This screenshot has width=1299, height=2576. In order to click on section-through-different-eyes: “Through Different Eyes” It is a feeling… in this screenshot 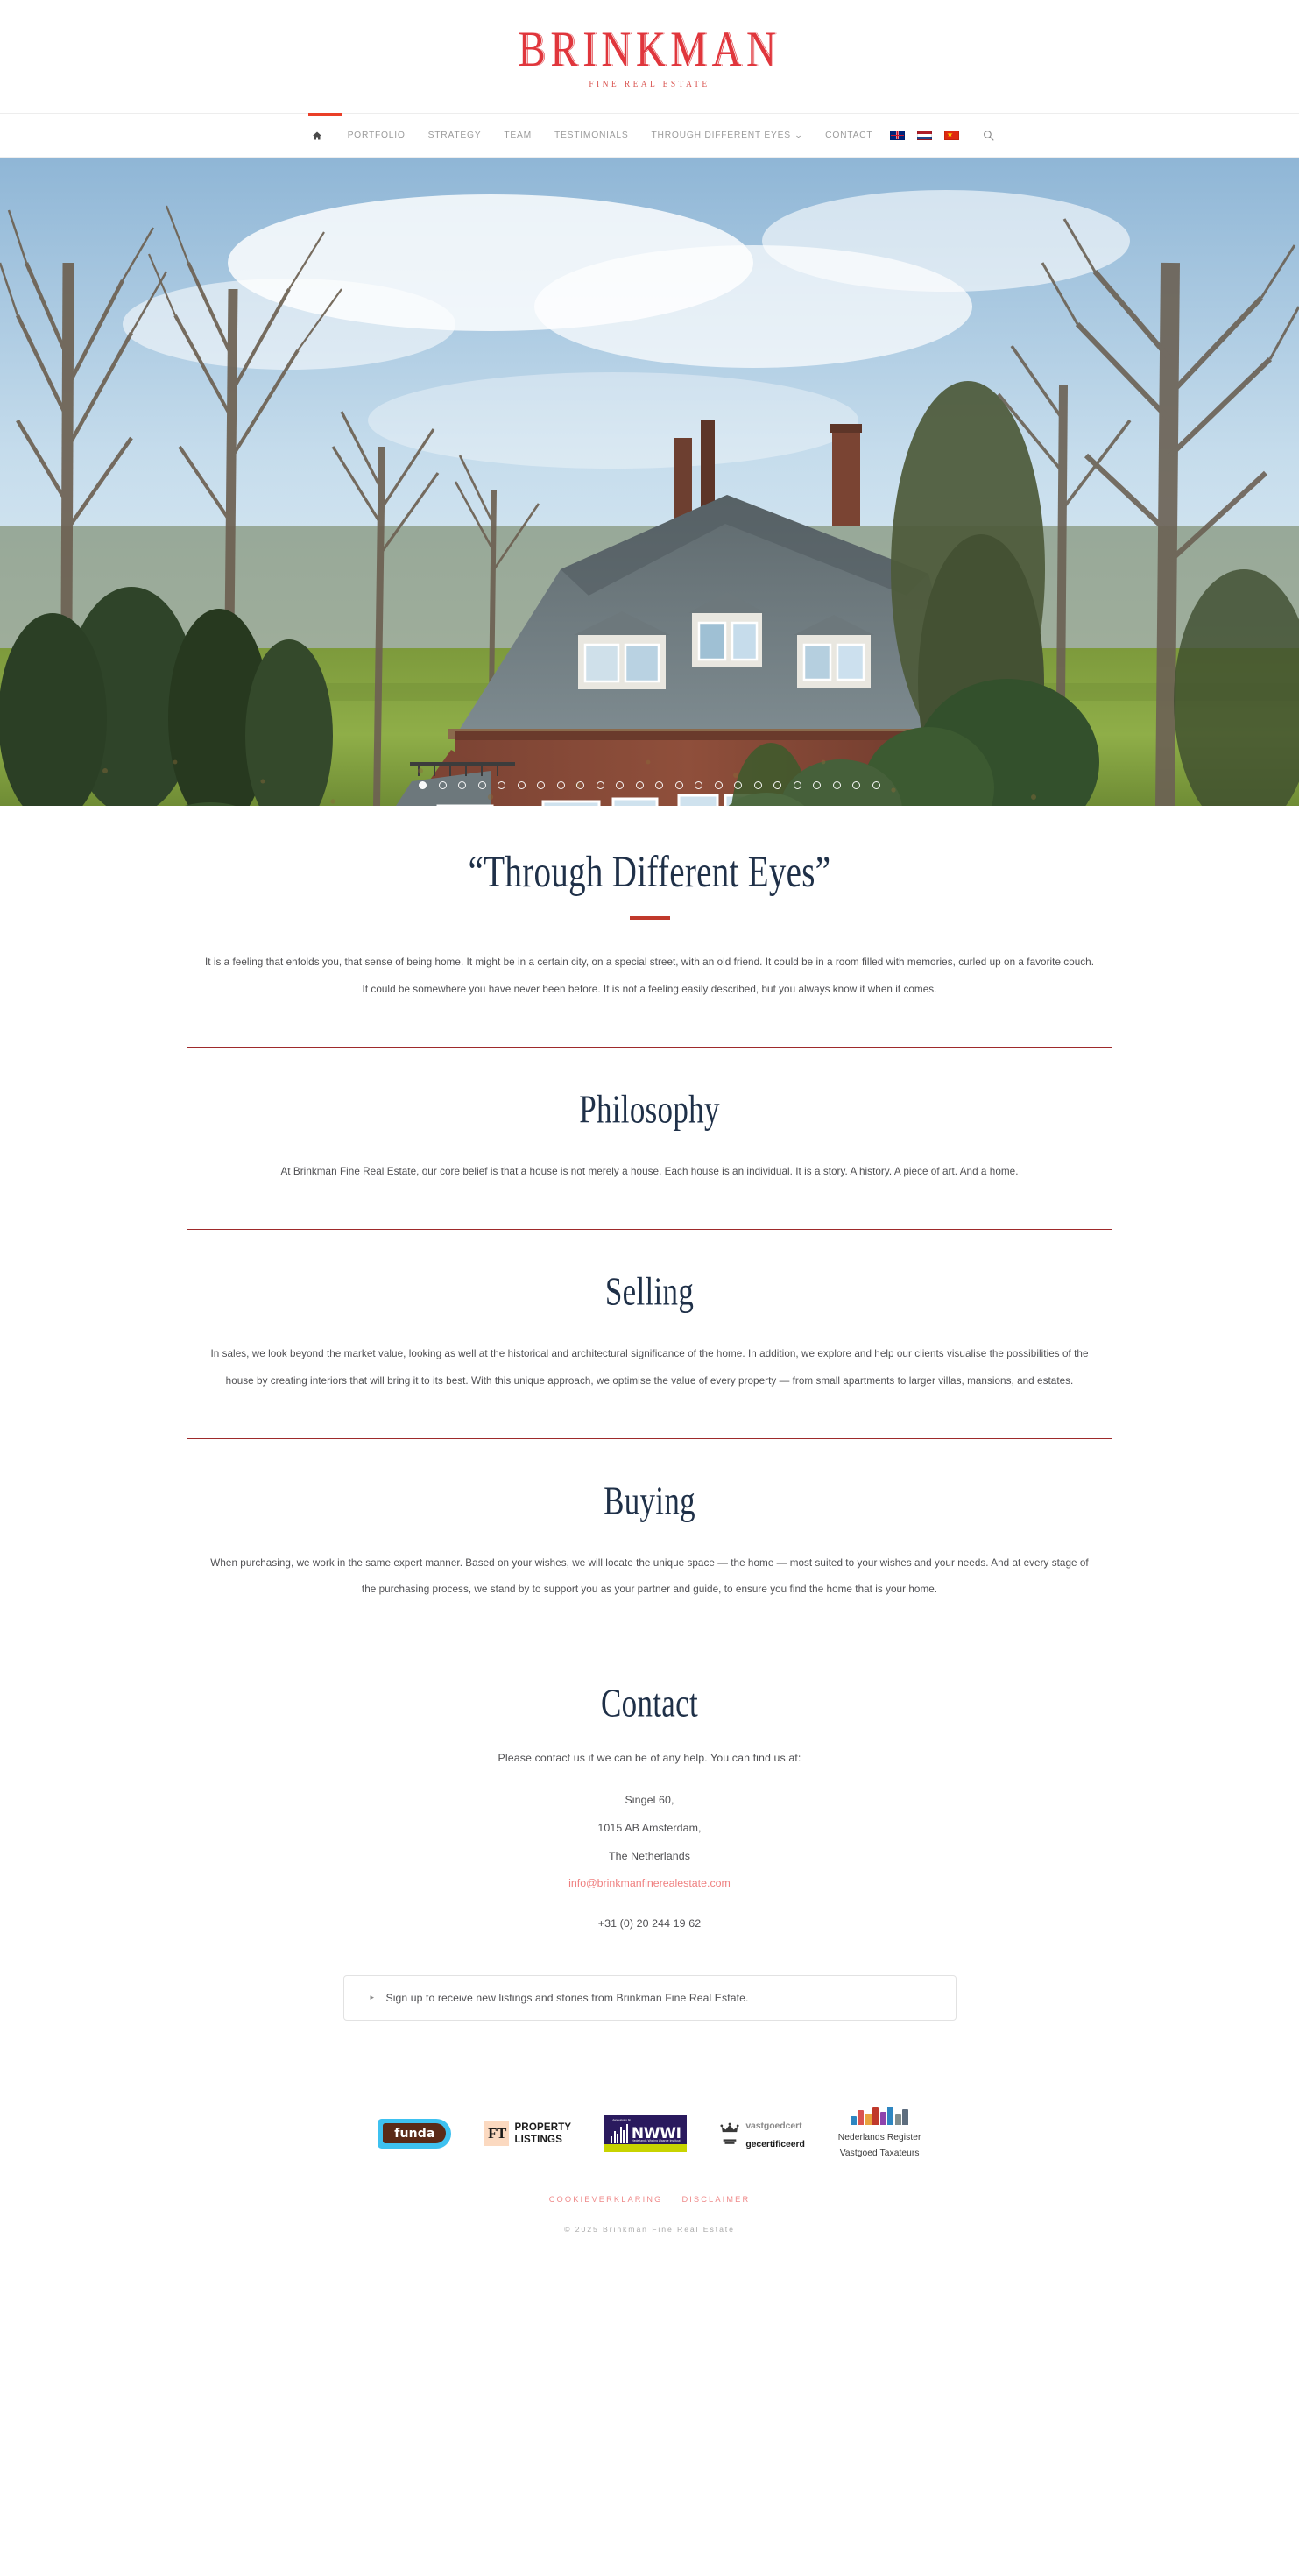, I will do `click(650, 925)`.